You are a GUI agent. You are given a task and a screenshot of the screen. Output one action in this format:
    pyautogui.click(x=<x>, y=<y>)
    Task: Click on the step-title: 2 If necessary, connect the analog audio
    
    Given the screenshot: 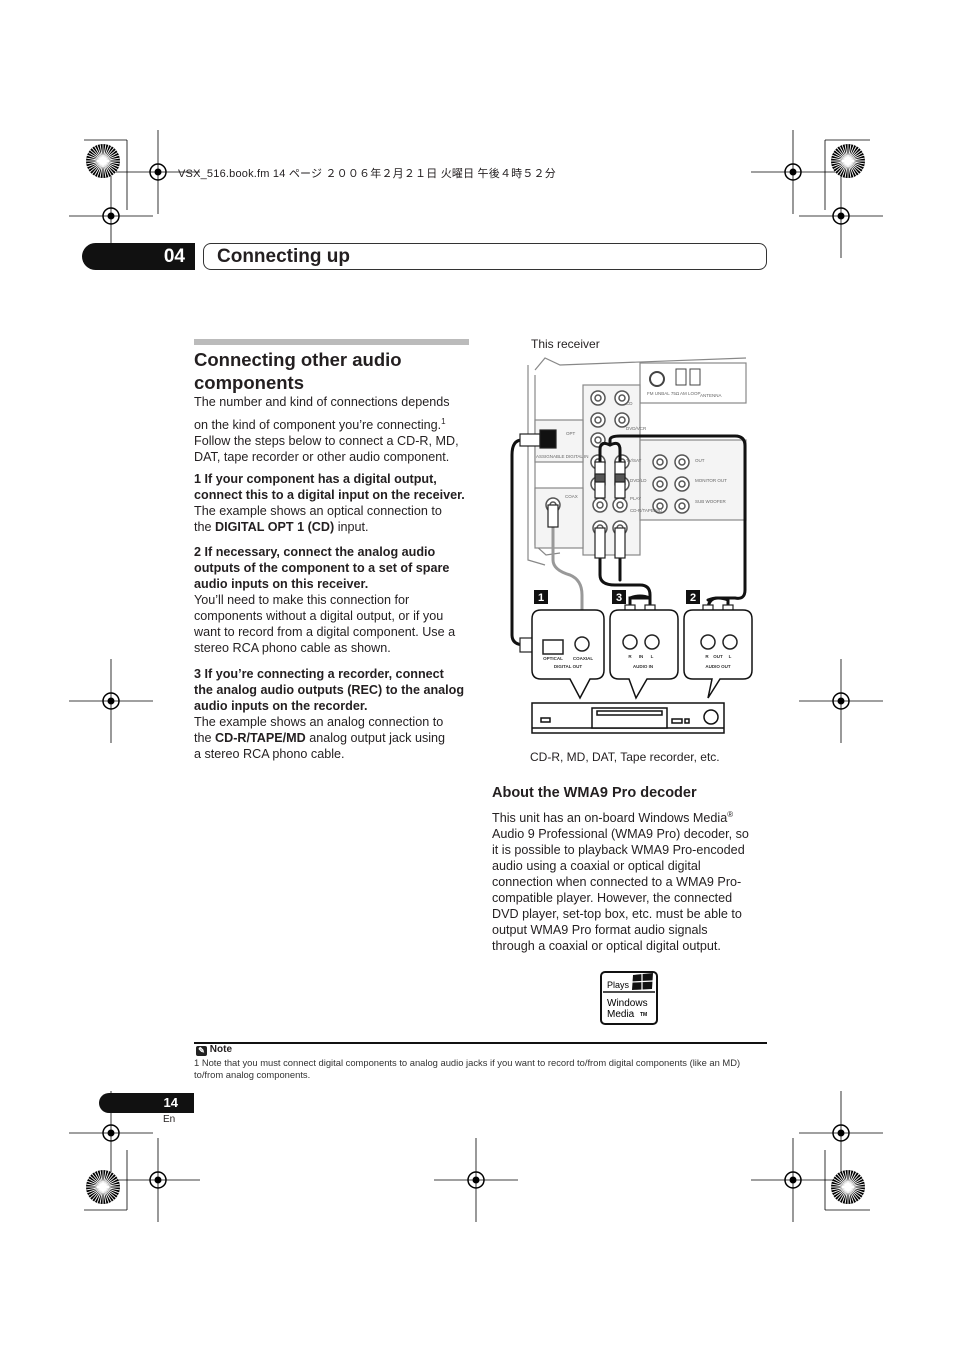 What is the action you would take?
    pyautogui.click(x=315, y=552)
    